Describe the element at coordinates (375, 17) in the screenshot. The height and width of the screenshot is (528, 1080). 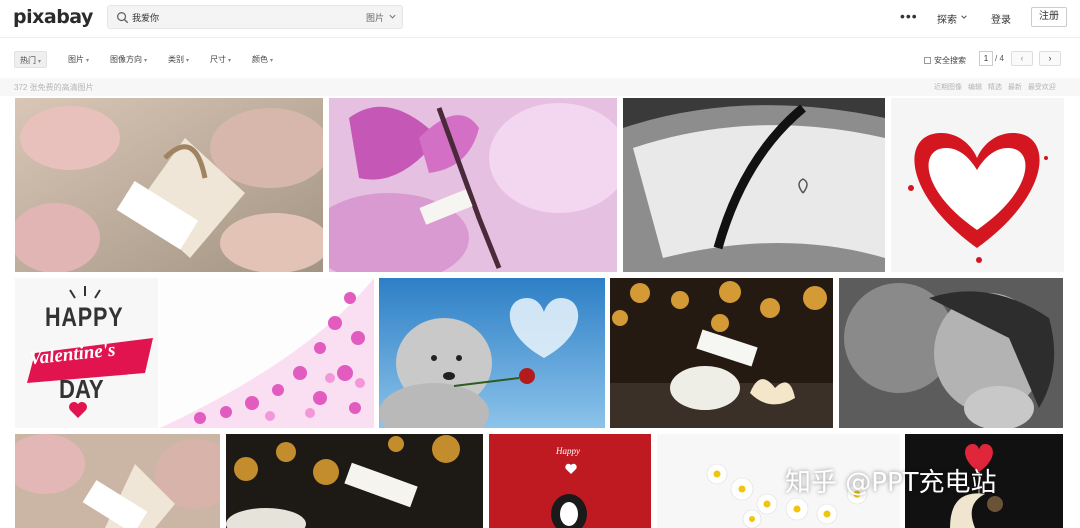
I see `search-type-select: 图片` at that location.